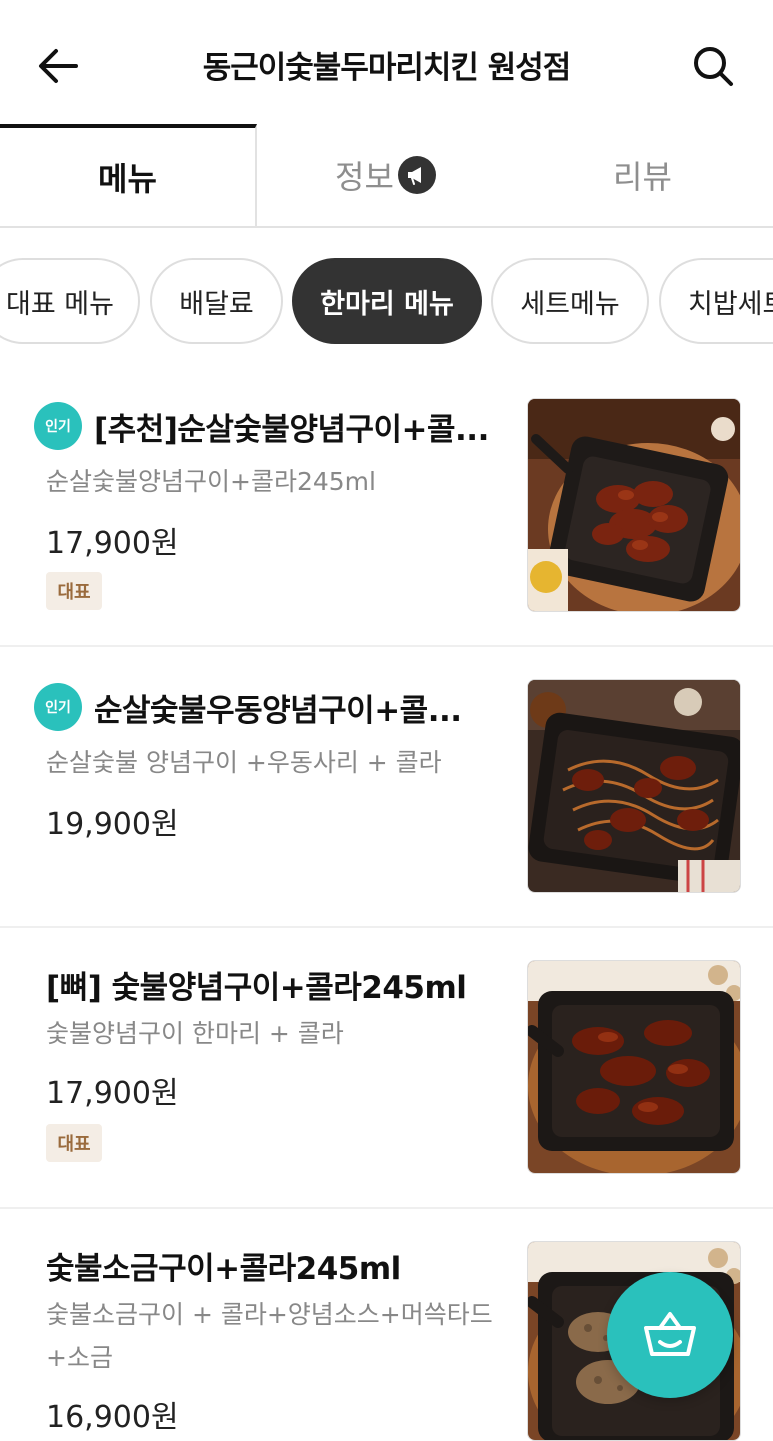  I want to click on menu-item-name-row: [뼈] 숯불양념구이+콜라245ml, so click(276, 984).